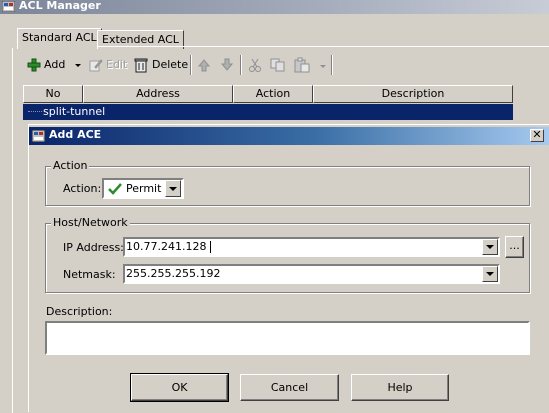 This screenshot has width=549, height=413. What do you see at coordinates (140, 39) in the screenshot?
I see `tab-extended-acl-label: Extended ACL` at bounding box center [140, 39].